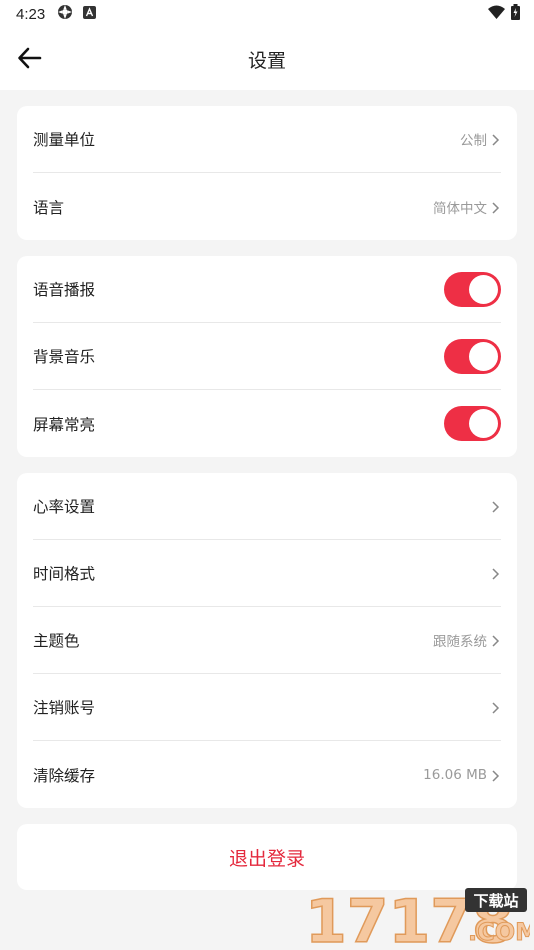 This screenshot has height=950, width=534. Describe the element at coordinates (473, 141) in the screenshot. I see `unit-value: 公制` at that location.